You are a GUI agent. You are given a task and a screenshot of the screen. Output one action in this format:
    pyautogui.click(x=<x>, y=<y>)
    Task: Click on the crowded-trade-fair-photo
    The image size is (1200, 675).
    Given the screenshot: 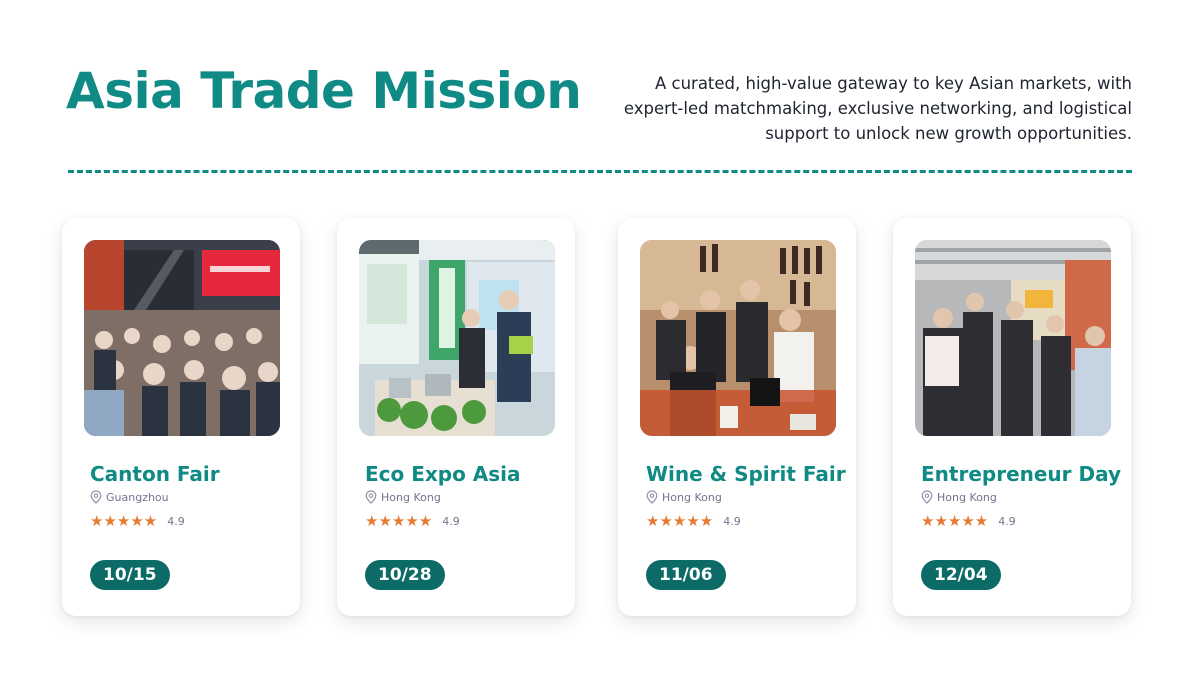 What is the action you would take?
    pyautogui.click(x=182, y=338)
    